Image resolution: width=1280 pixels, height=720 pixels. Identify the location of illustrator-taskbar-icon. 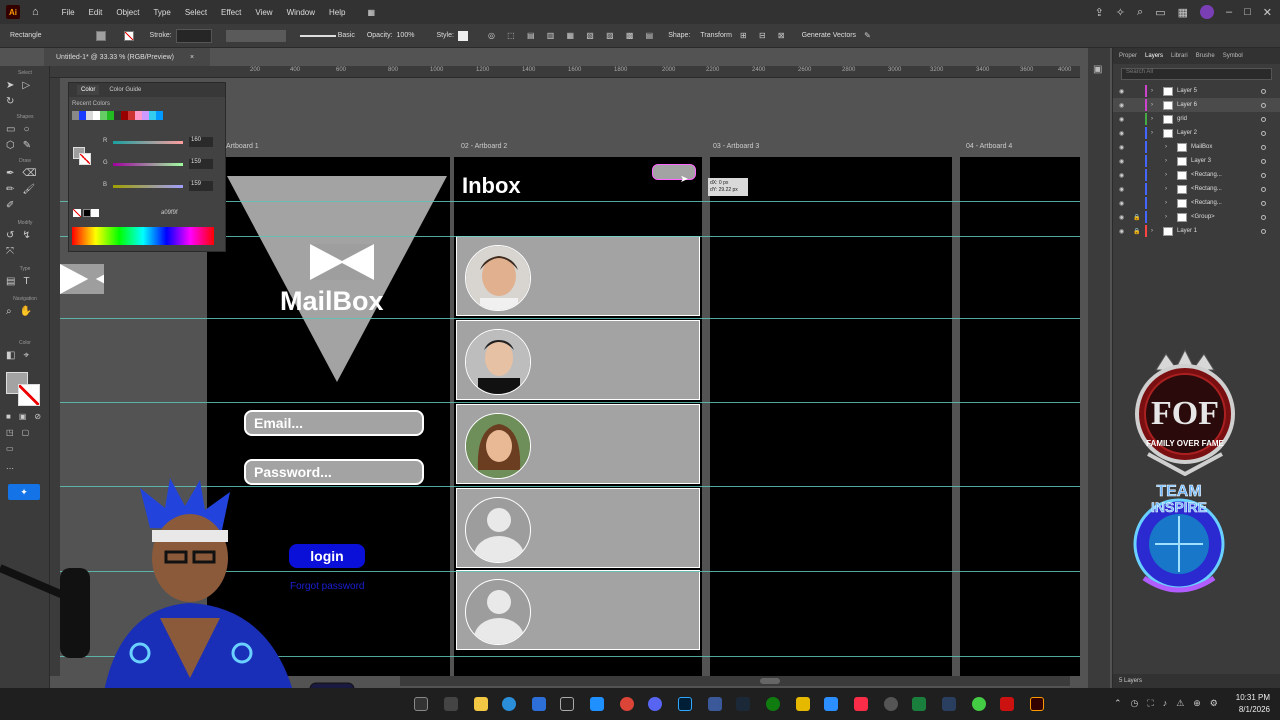
(1037, 704).